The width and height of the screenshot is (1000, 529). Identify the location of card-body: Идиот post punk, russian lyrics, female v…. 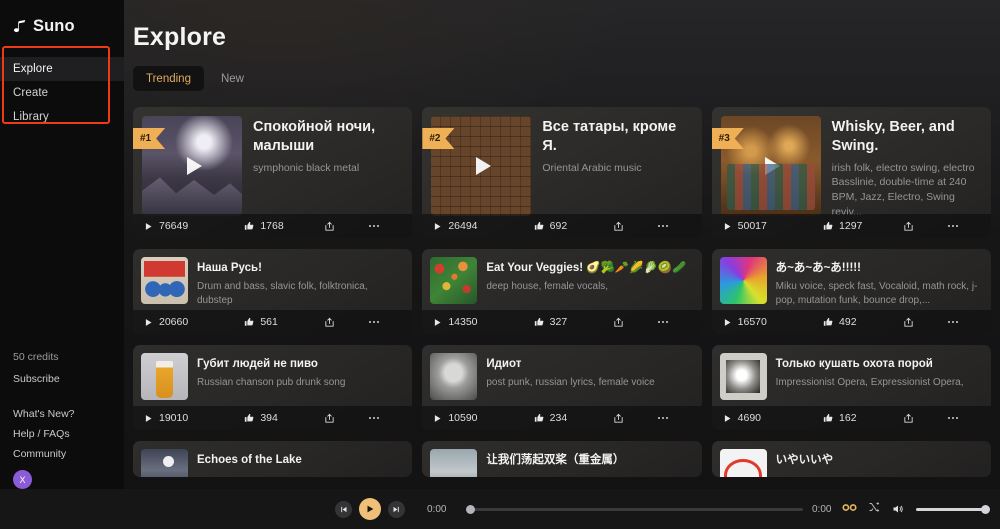
(561, 372).